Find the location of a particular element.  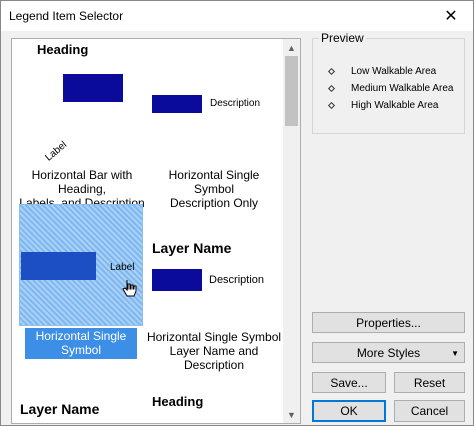

scroll-down-arrow-icon: ▼ is located at coordinates (291, 414).